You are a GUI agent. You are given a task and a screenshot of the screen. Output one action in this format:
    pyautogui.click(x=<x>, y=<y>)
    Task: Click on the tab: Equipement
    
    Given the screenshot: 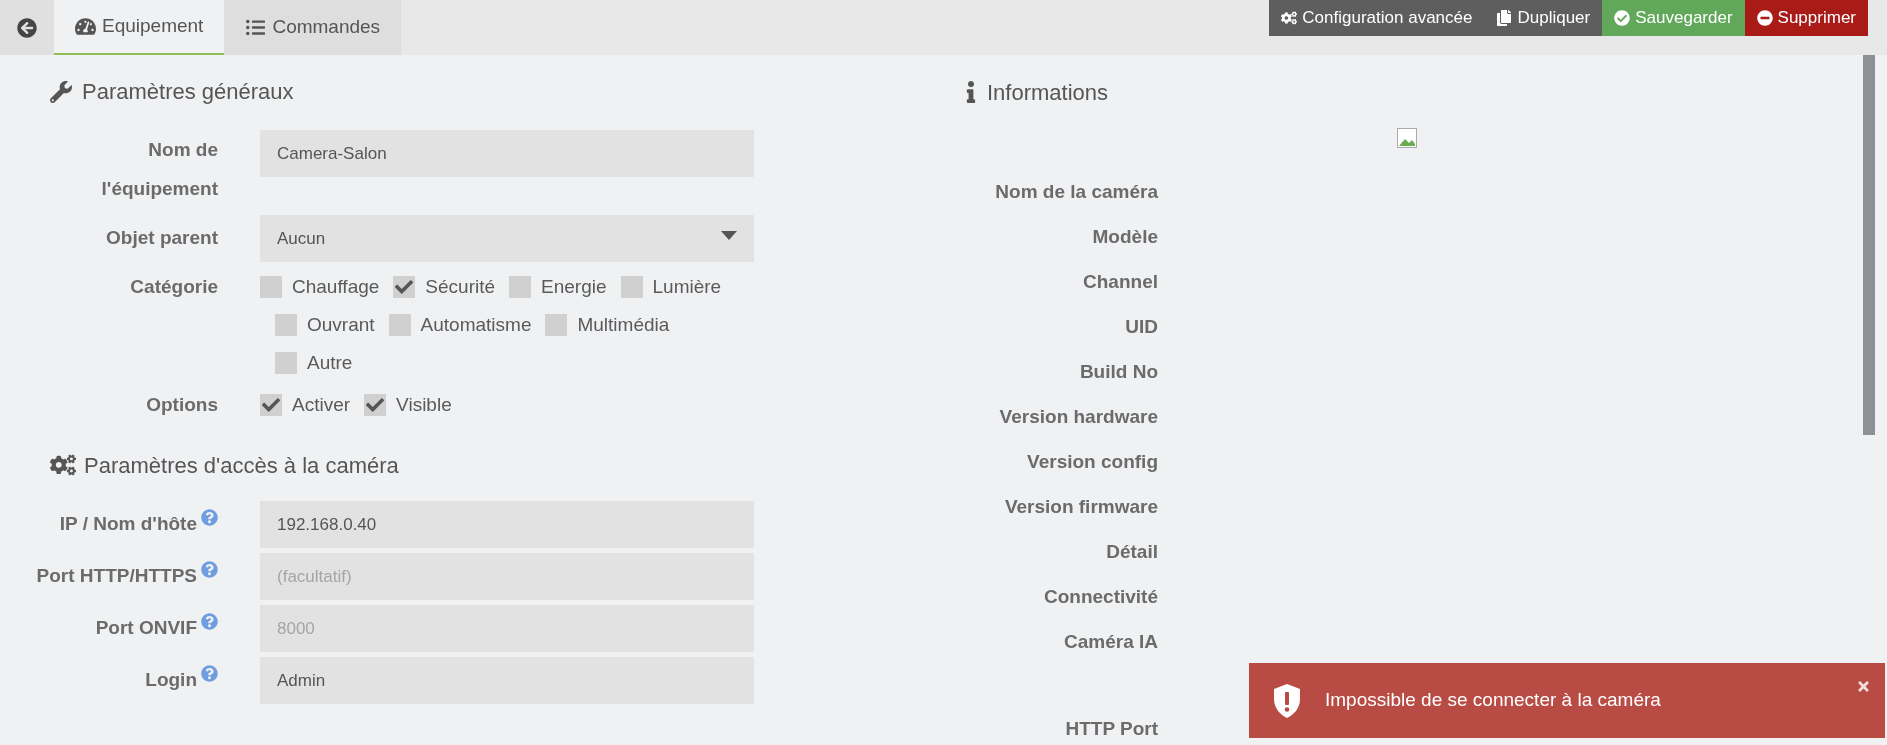 What is the action you would take?
    pyautogui.click(x=139, y=27)
    